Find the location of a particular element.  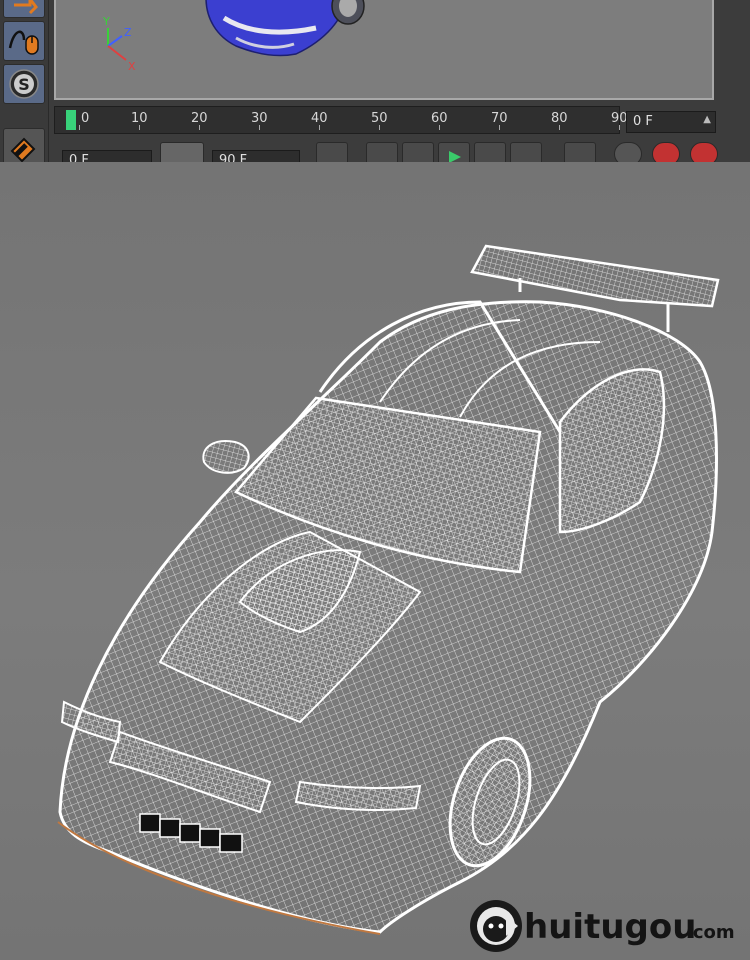

viewport-scene: Y Z X is located at coordinates (233, 36).